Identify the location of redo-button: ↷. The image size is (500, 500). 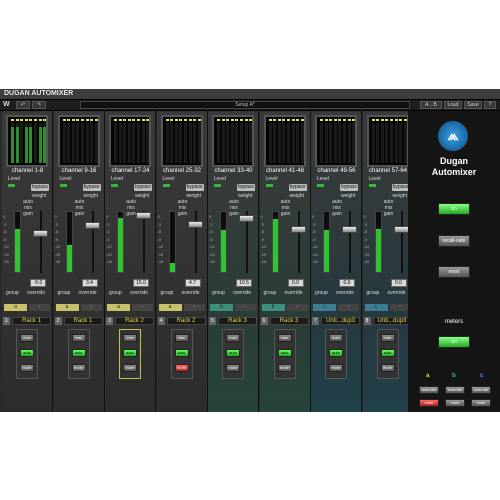
(39, 105).